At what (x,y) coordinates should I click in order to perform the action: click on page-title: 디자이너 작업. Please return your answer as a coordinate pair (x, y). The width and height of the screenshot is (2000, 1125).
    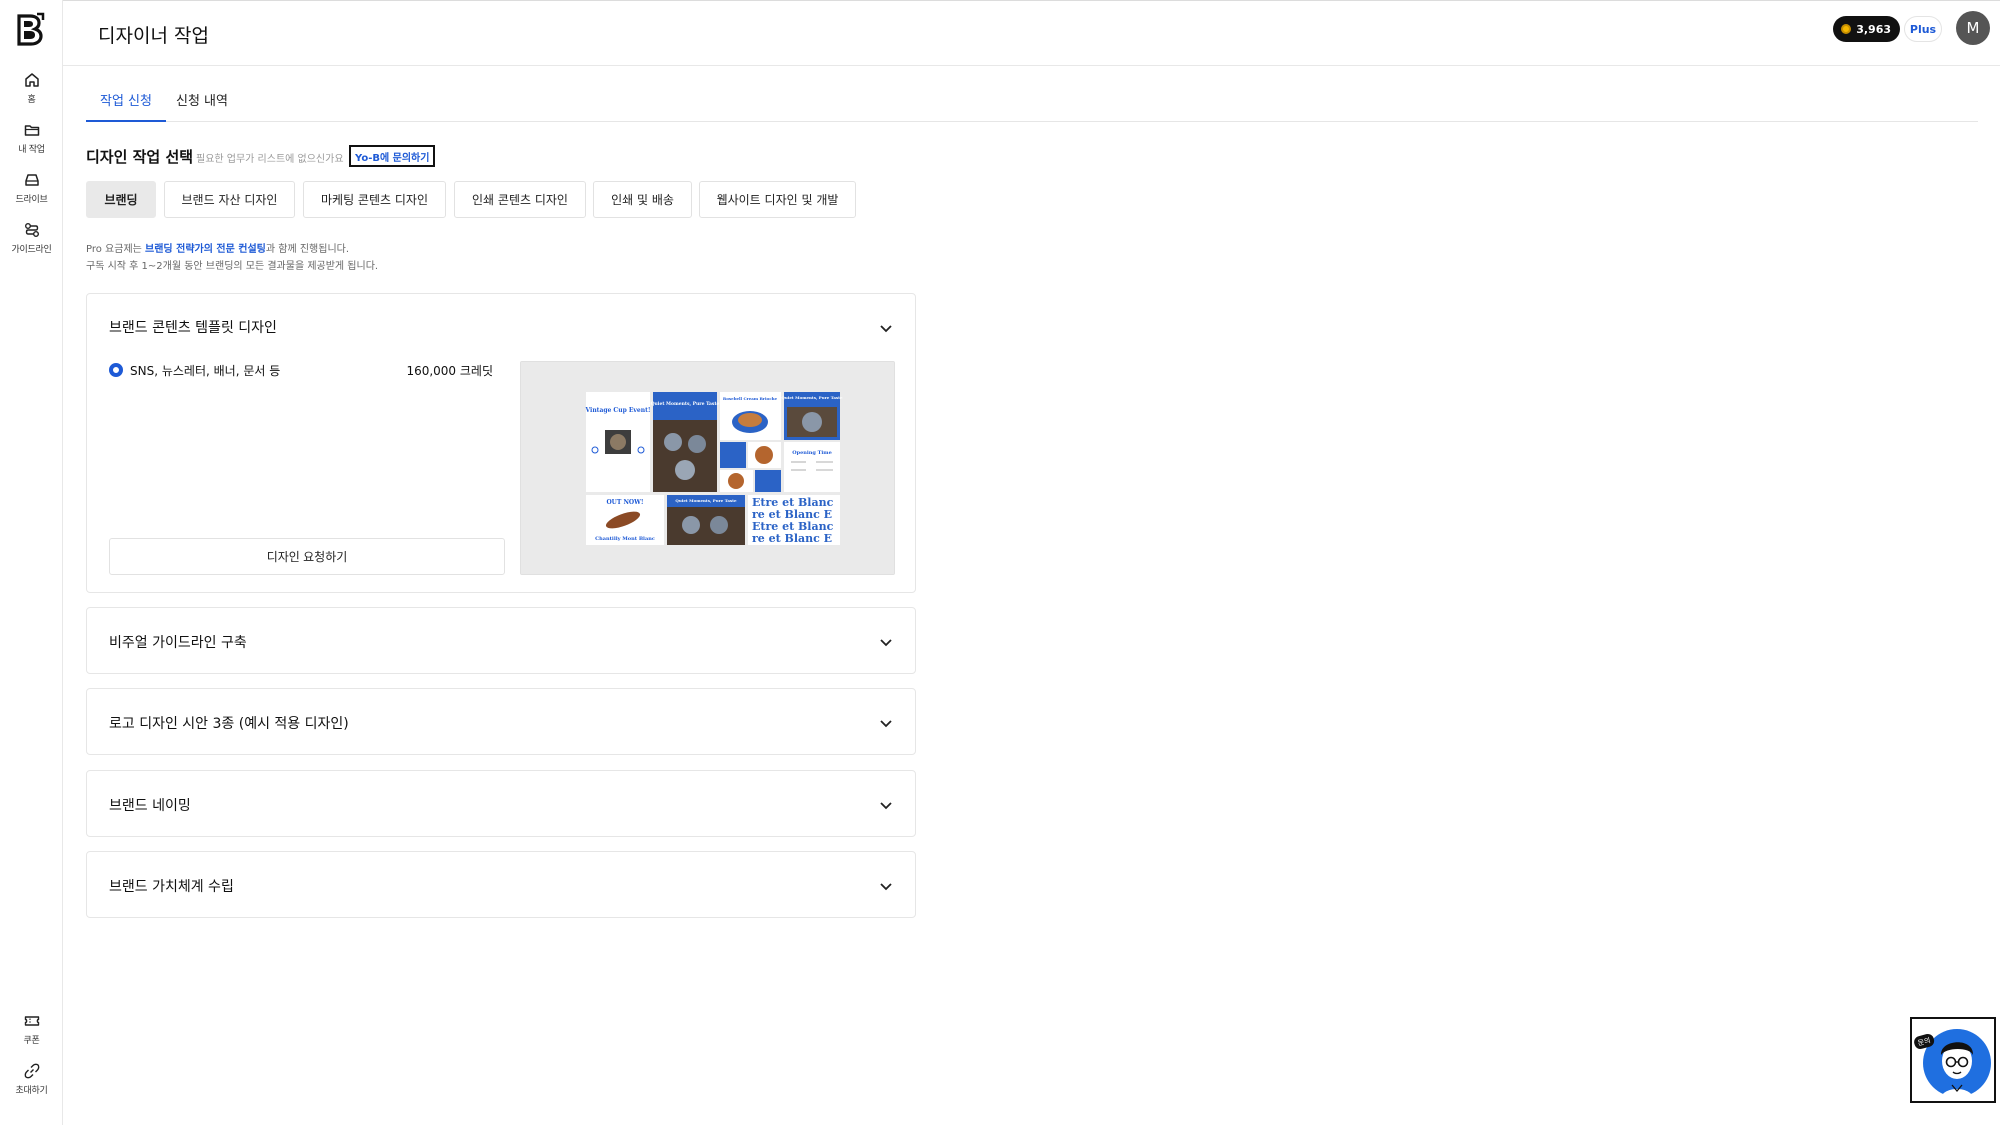
    Looking at the image, I should click on (153, 36).